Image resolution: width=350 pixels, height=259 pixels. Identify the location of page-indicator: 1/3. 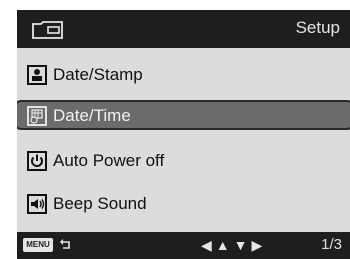
(331, 244).